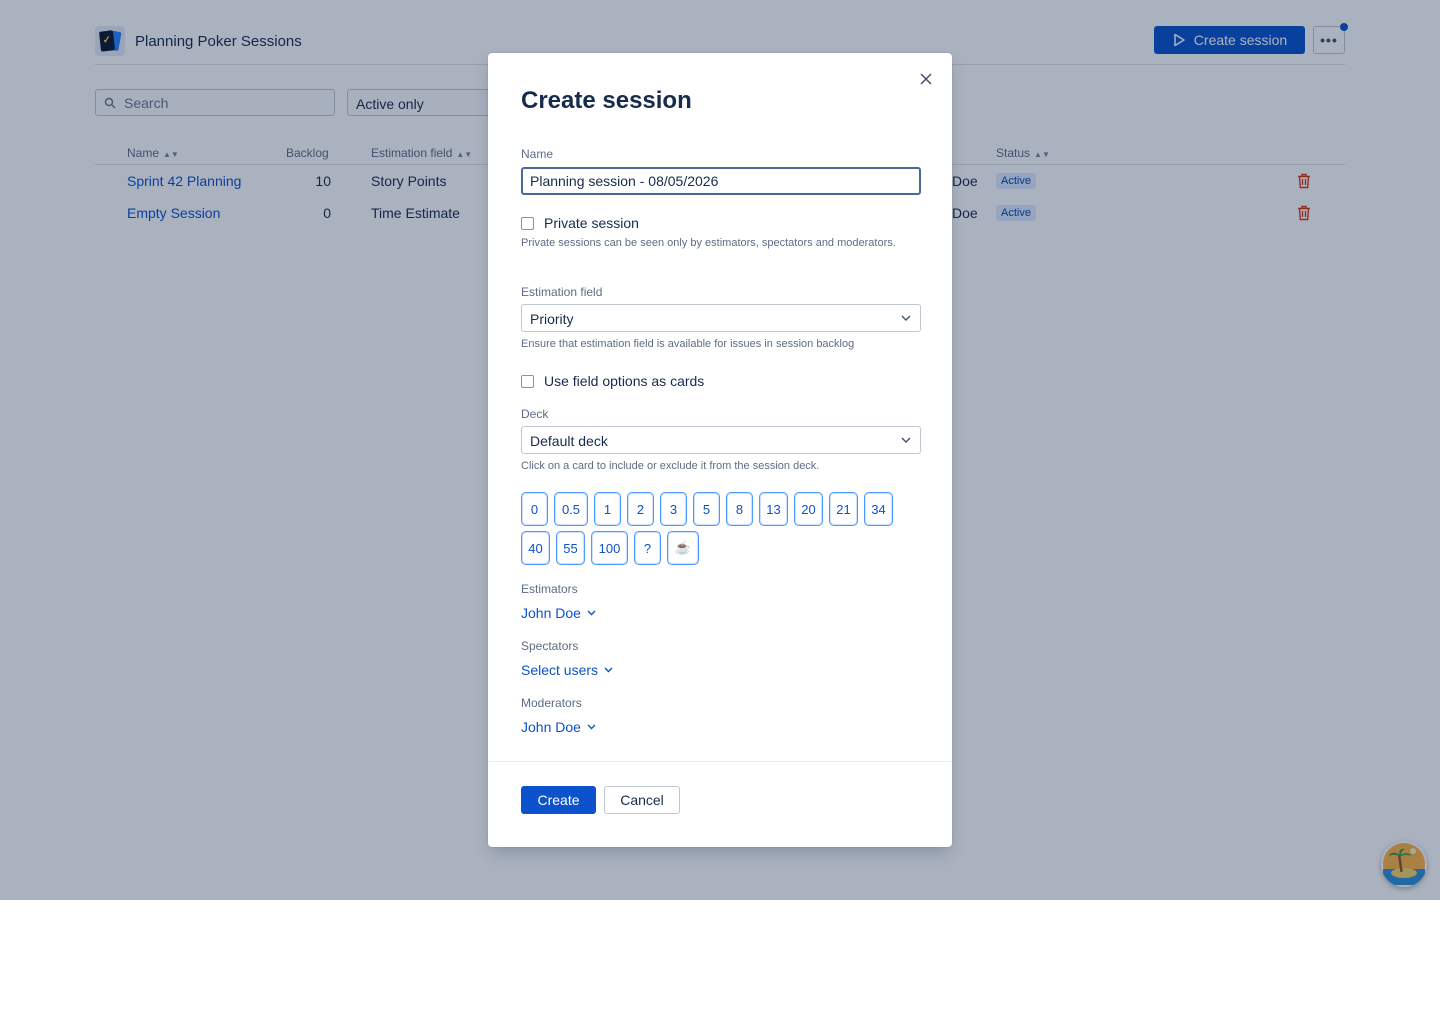 This screenshot has width=1440, height=1024. I want to click on deck-card: 0, so click(534, 509).